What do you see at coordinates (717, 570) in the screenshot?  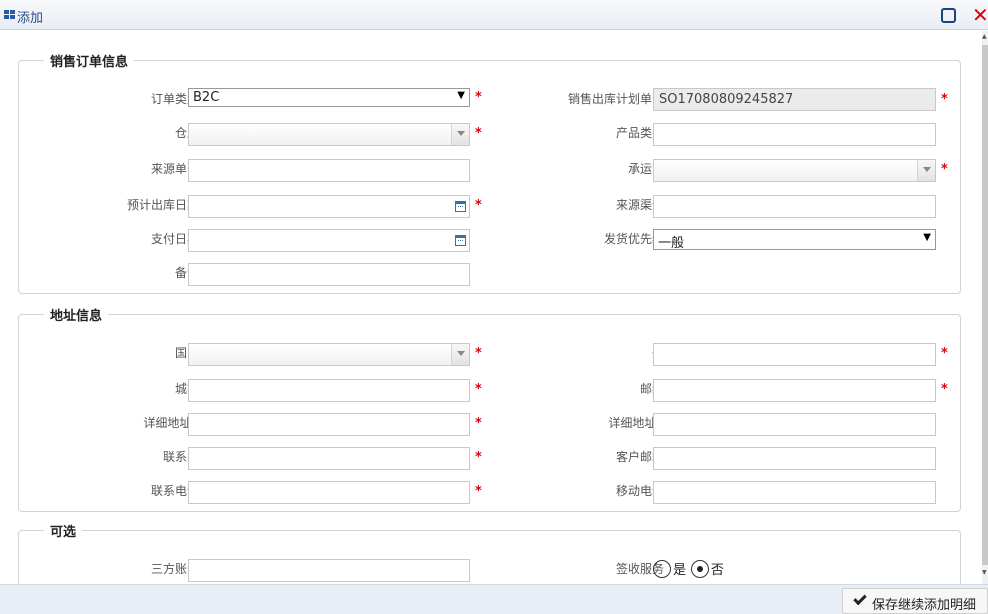 I see `radio-no-label: 否` at bounding box center [717, 570].